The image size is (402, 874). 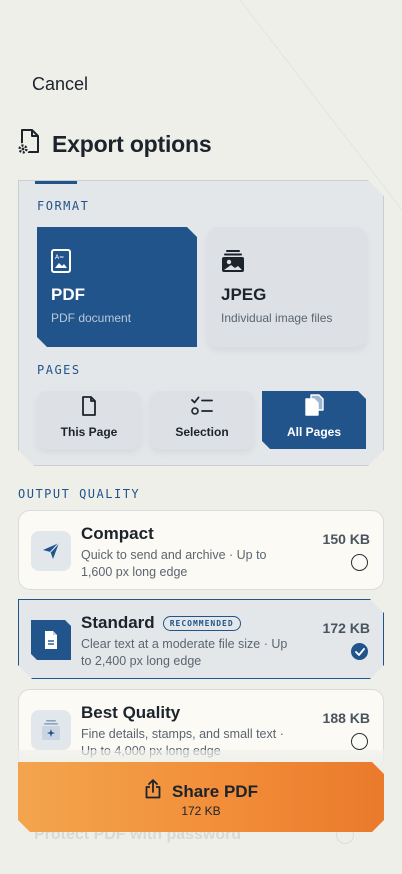 What do you see at coordinates (89, 407) in the screenshot?
I see `page-icon` at bounding box center [89, 407].